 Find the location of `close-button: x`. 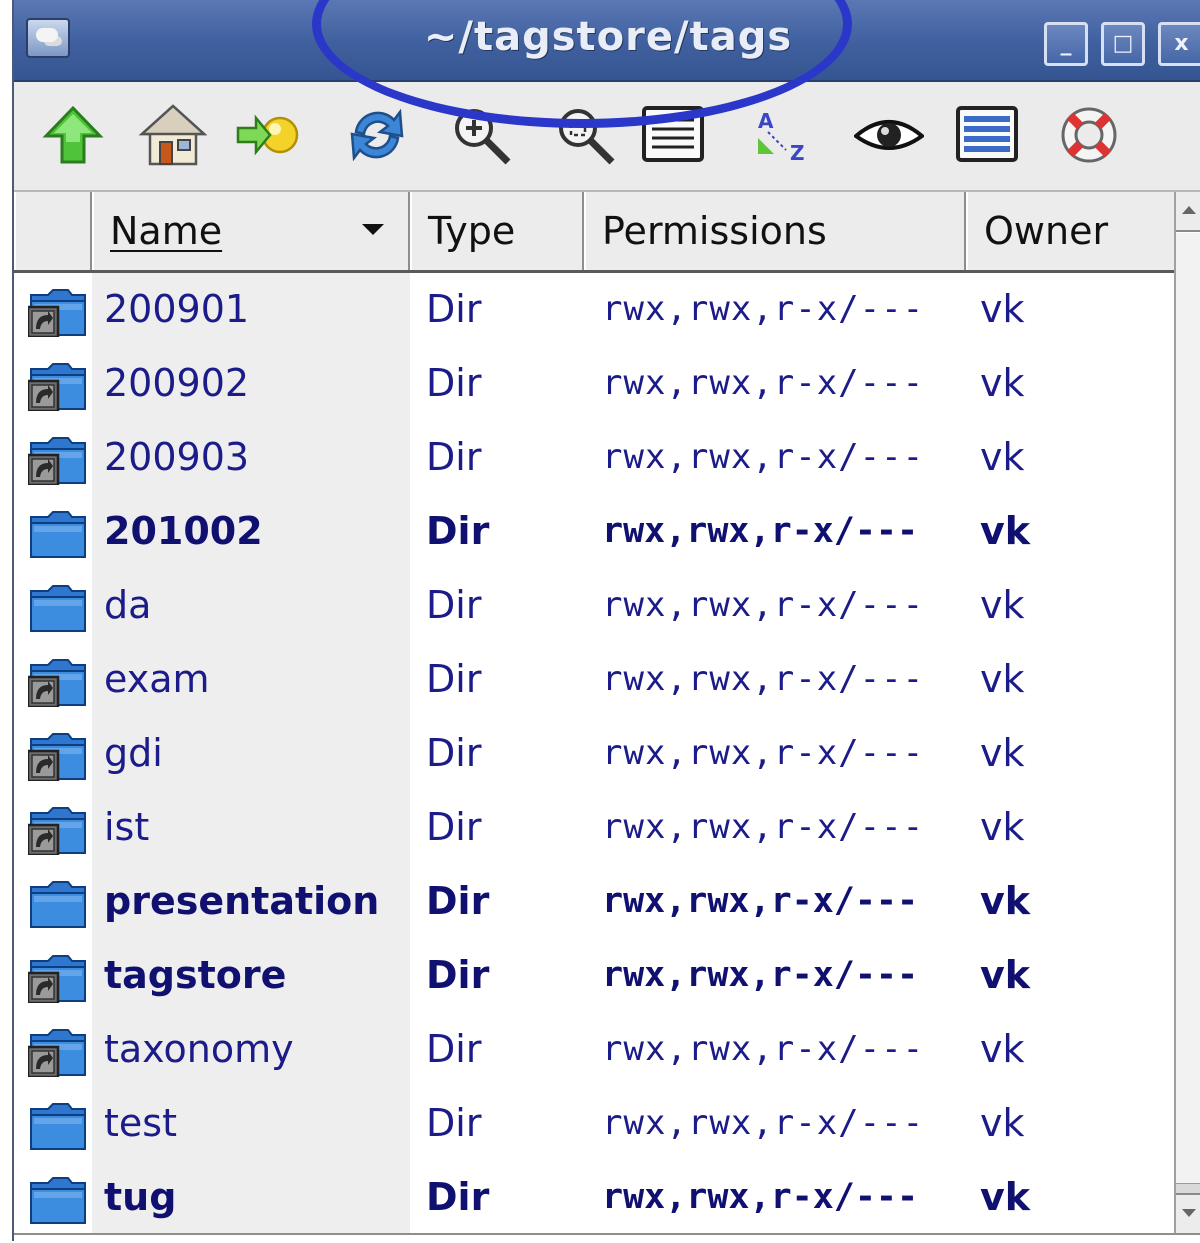

close-button: x is located at coordinates (1179, 44).